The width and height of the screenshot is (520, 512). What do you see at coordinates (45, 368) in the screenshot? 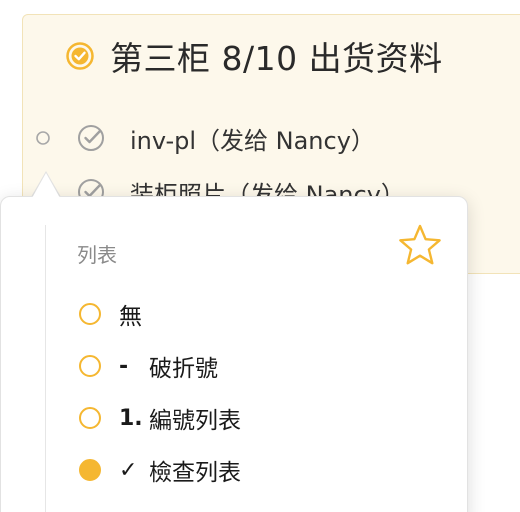
I see `popover-divider` at bounding box center [45, 368].